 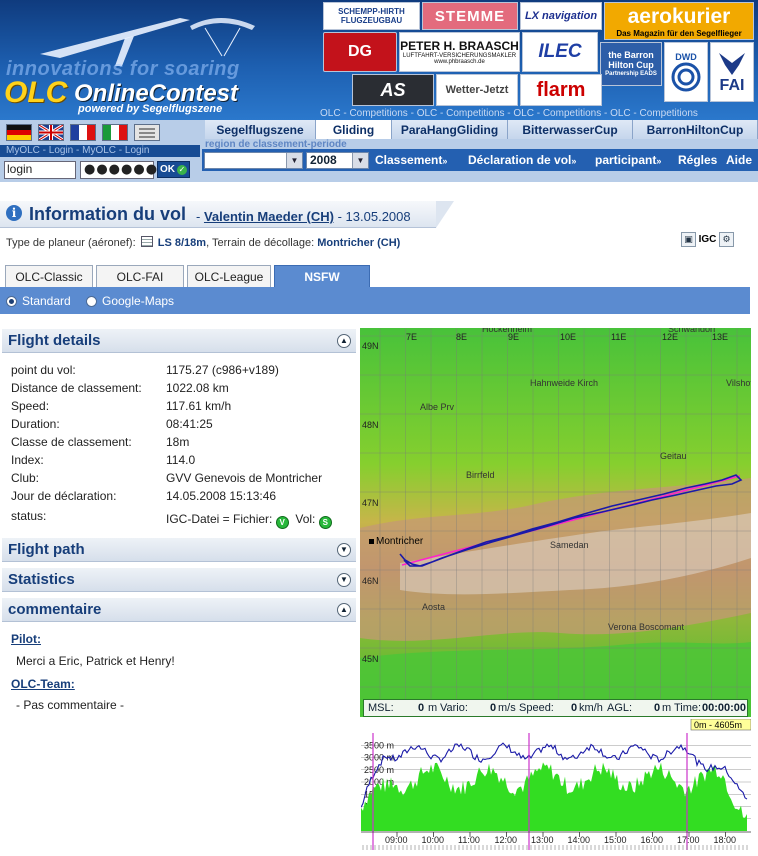 I want to click on scoring-tabs: OLC-Classic OLC-FAI OLC-League NSFW, so click(x=187, y=276).